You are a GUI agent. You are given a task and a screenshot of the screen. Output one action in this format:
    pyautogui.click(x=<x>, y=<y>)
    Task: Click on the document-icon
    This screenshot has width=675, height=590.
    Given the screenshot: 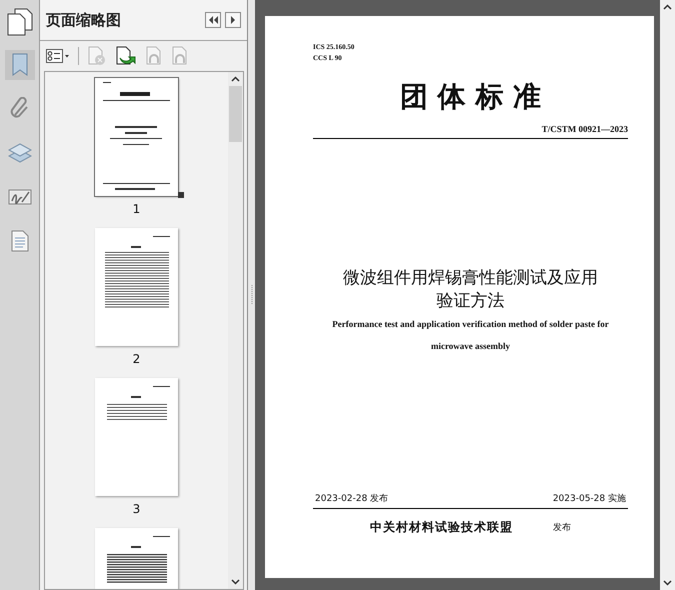 What is the action you would take?
    pyautogui.click(x=19, y=241)
    